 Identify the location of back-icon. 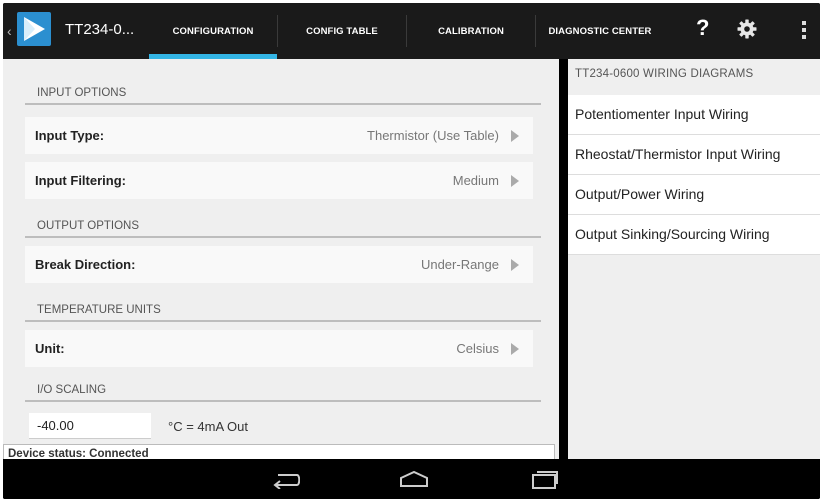
(285, 480).